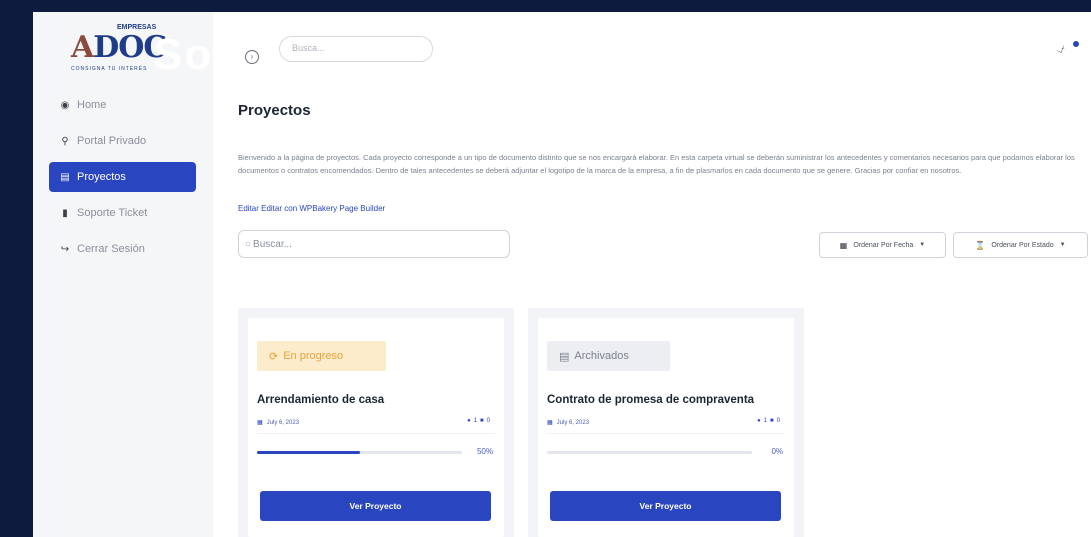  I want to click on bell-icon: ⍻, so click(1061, 48).